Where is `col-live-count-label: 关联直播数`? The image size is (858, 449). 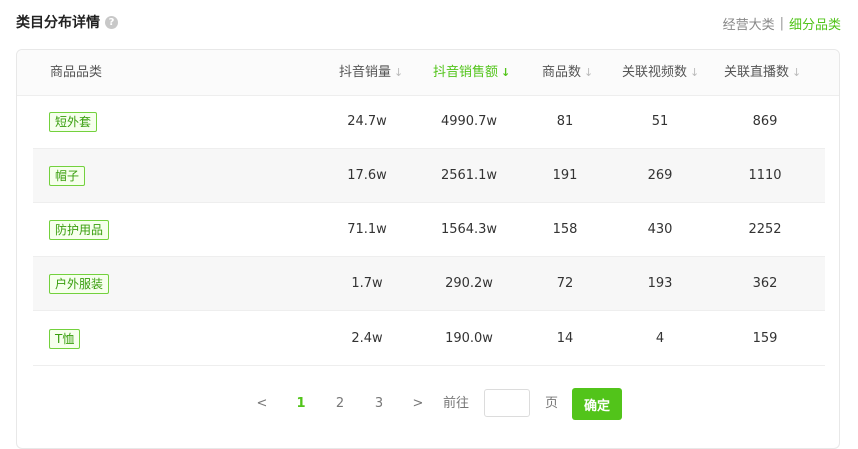 col-live-count-label: 关联直播数 is located at coordinates (757, 72).